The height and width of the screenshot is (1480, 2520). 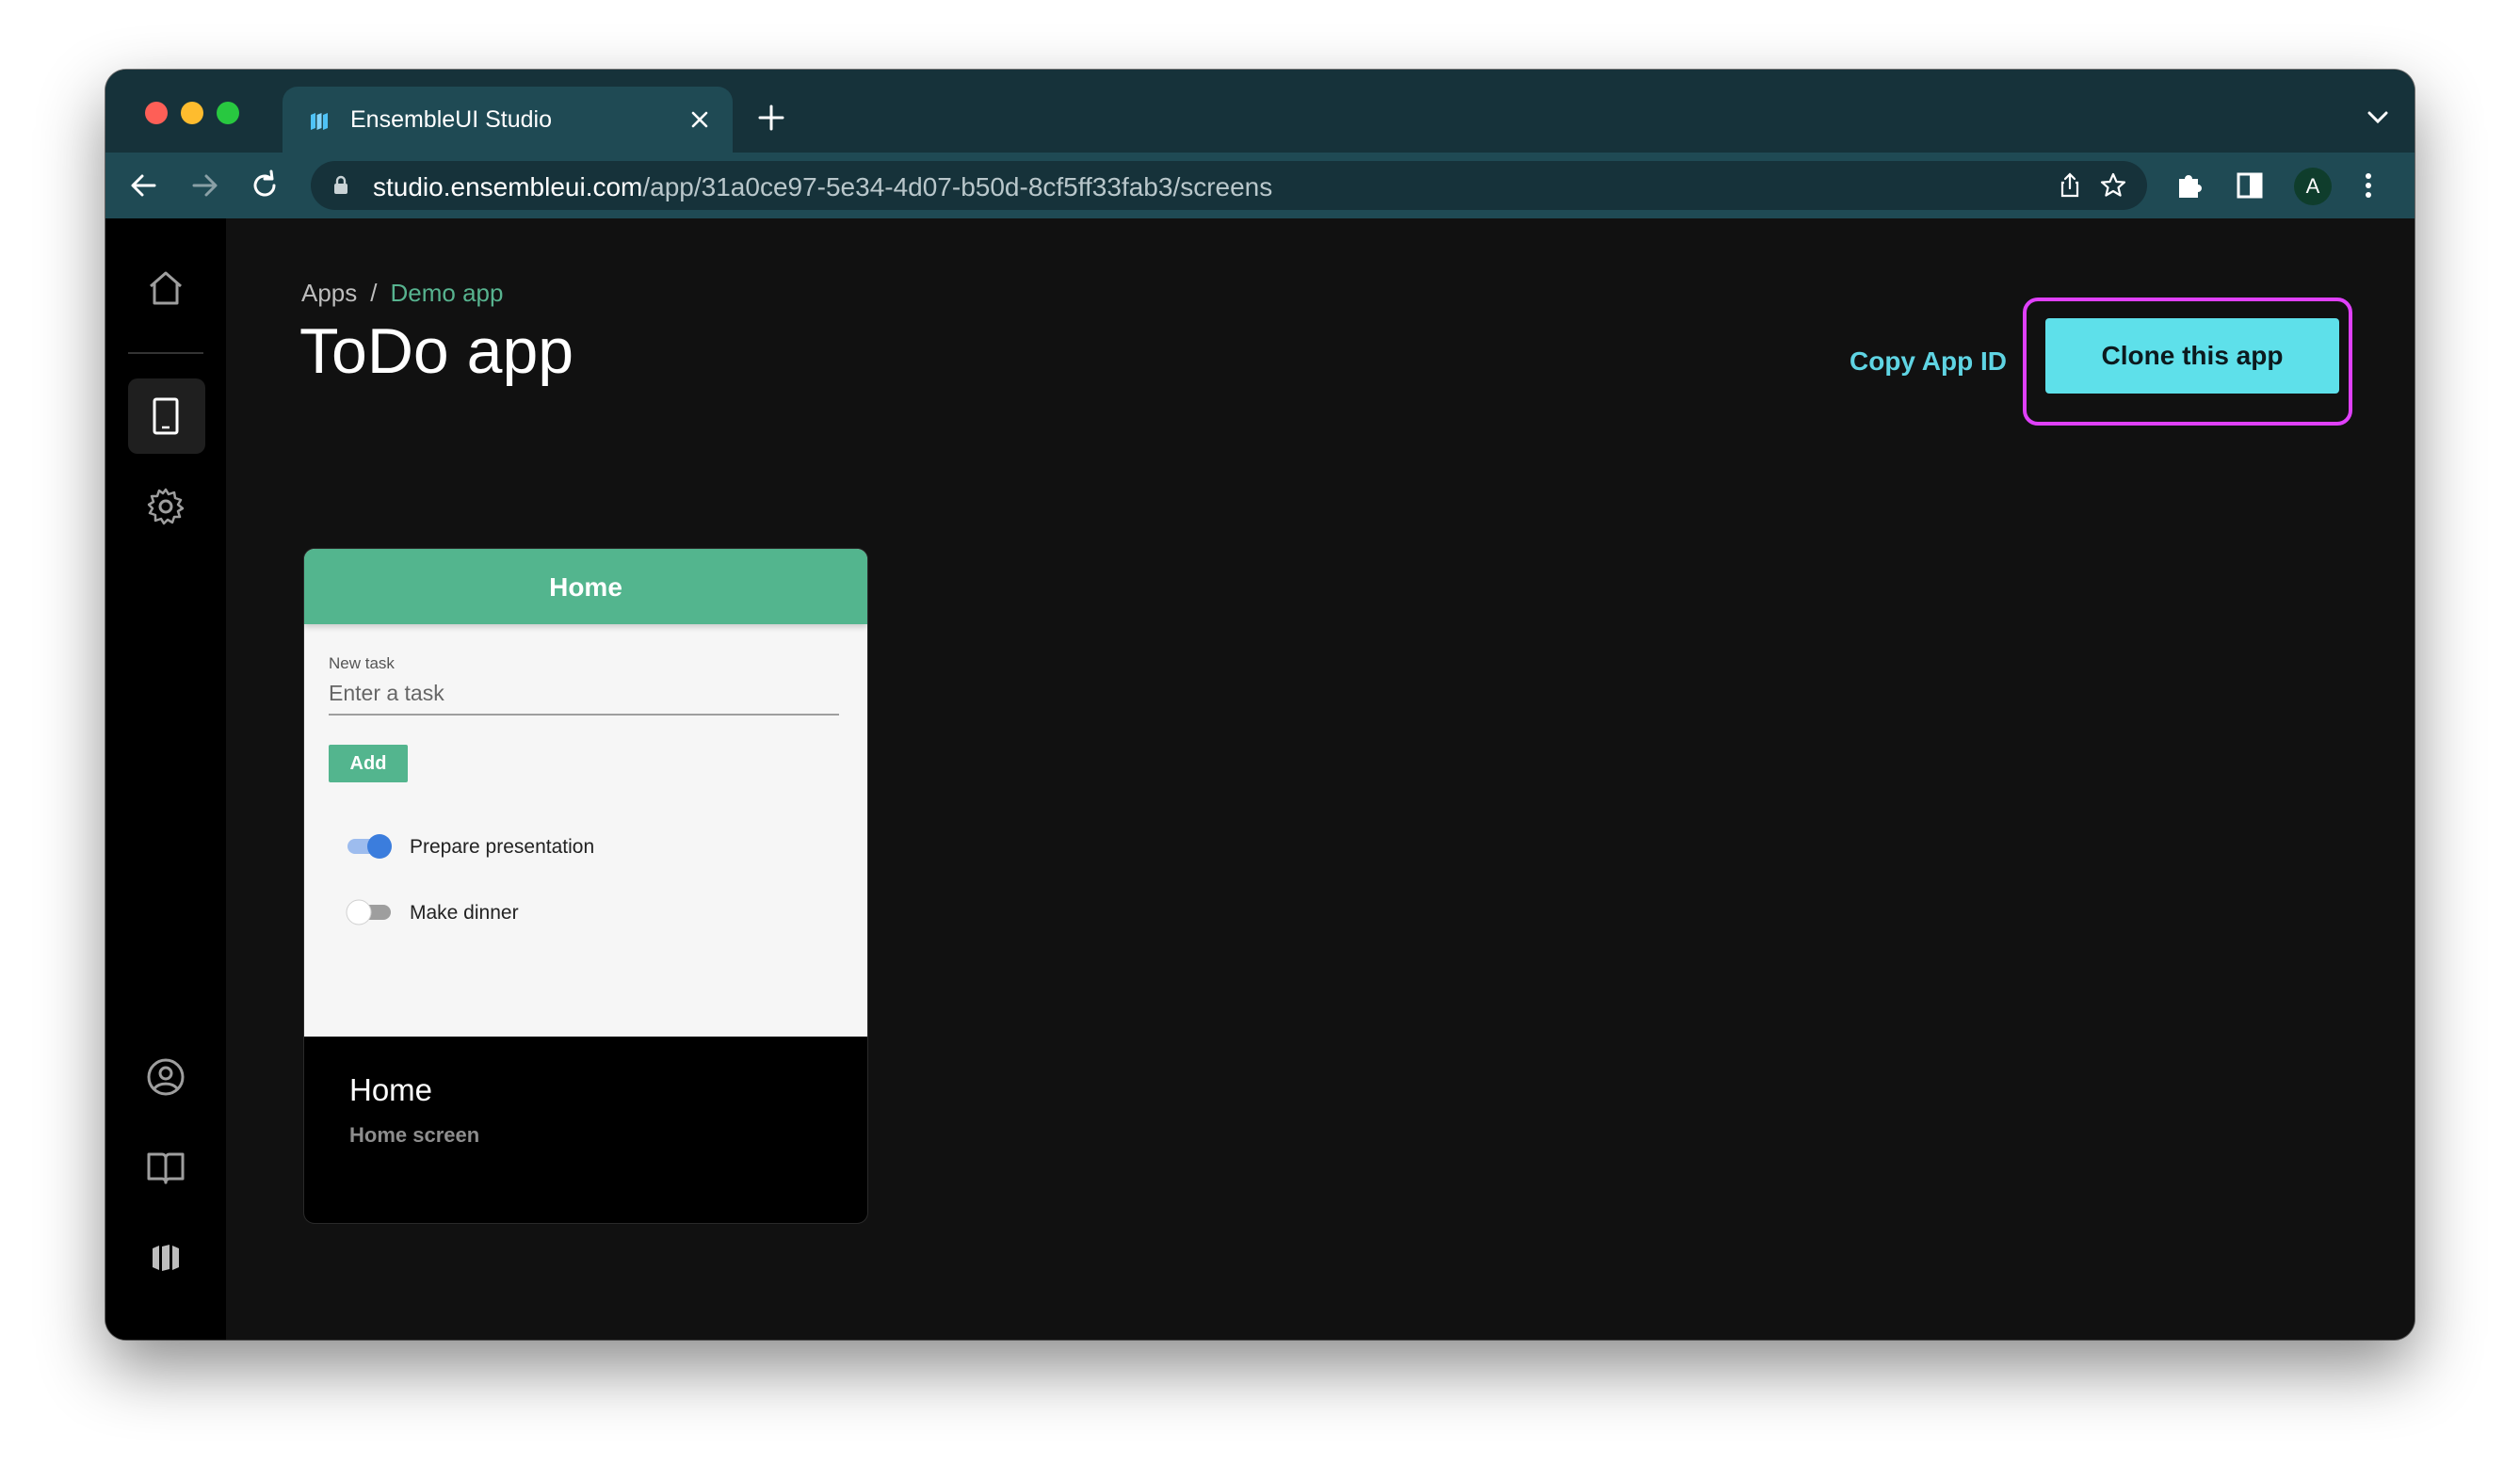 I want to click on screen-name: Home, so click(x=391, y=1089).